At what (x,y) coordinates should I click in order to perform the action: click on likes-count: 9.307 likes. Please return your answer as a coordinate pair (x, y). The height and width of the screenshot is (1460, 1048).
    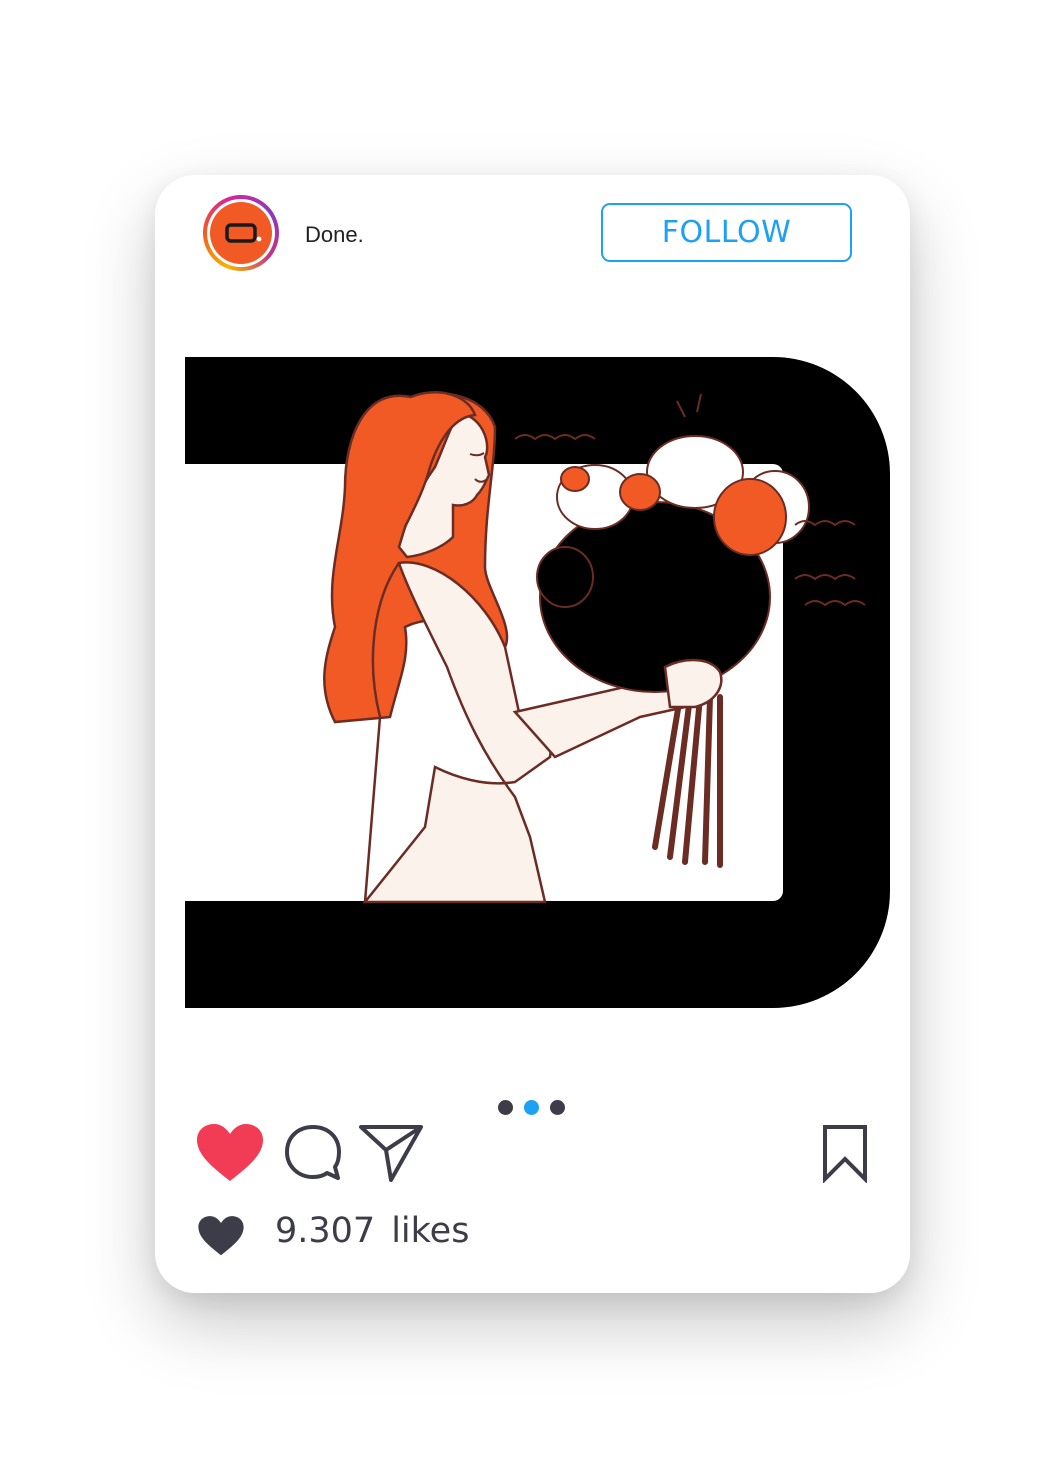
    Looking at the image, I should click on (372, 1231).